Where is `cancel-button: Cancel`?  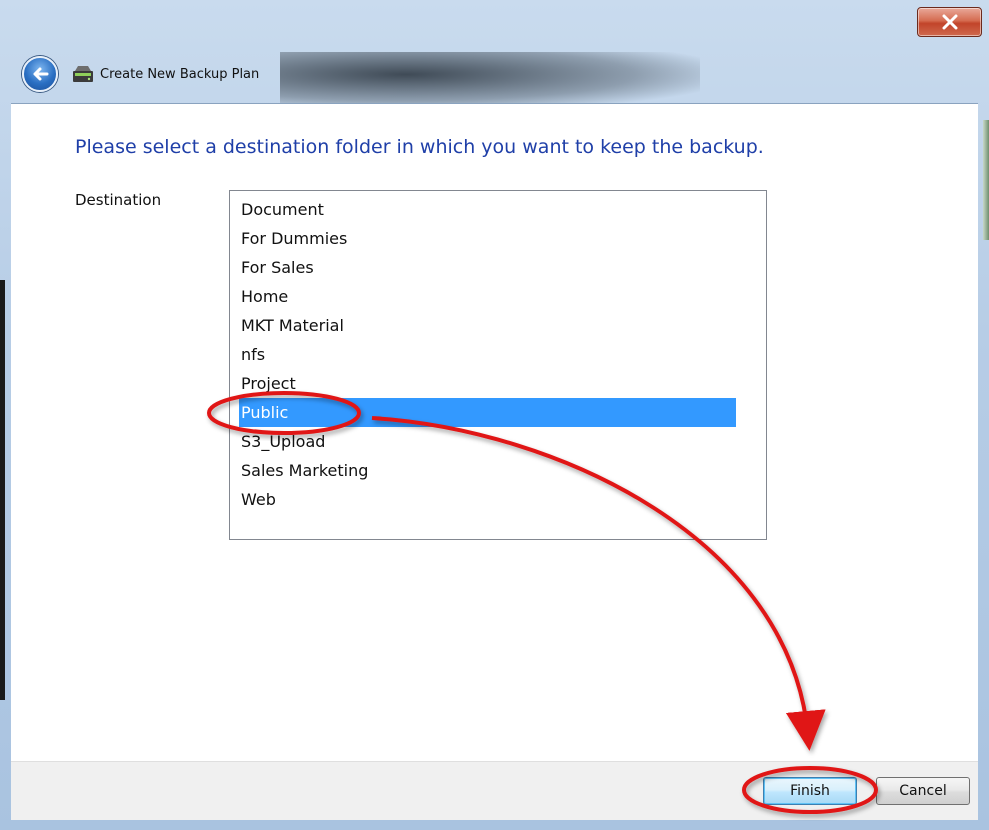
cancel-button: Cancel is located at coordinates (923, 791).